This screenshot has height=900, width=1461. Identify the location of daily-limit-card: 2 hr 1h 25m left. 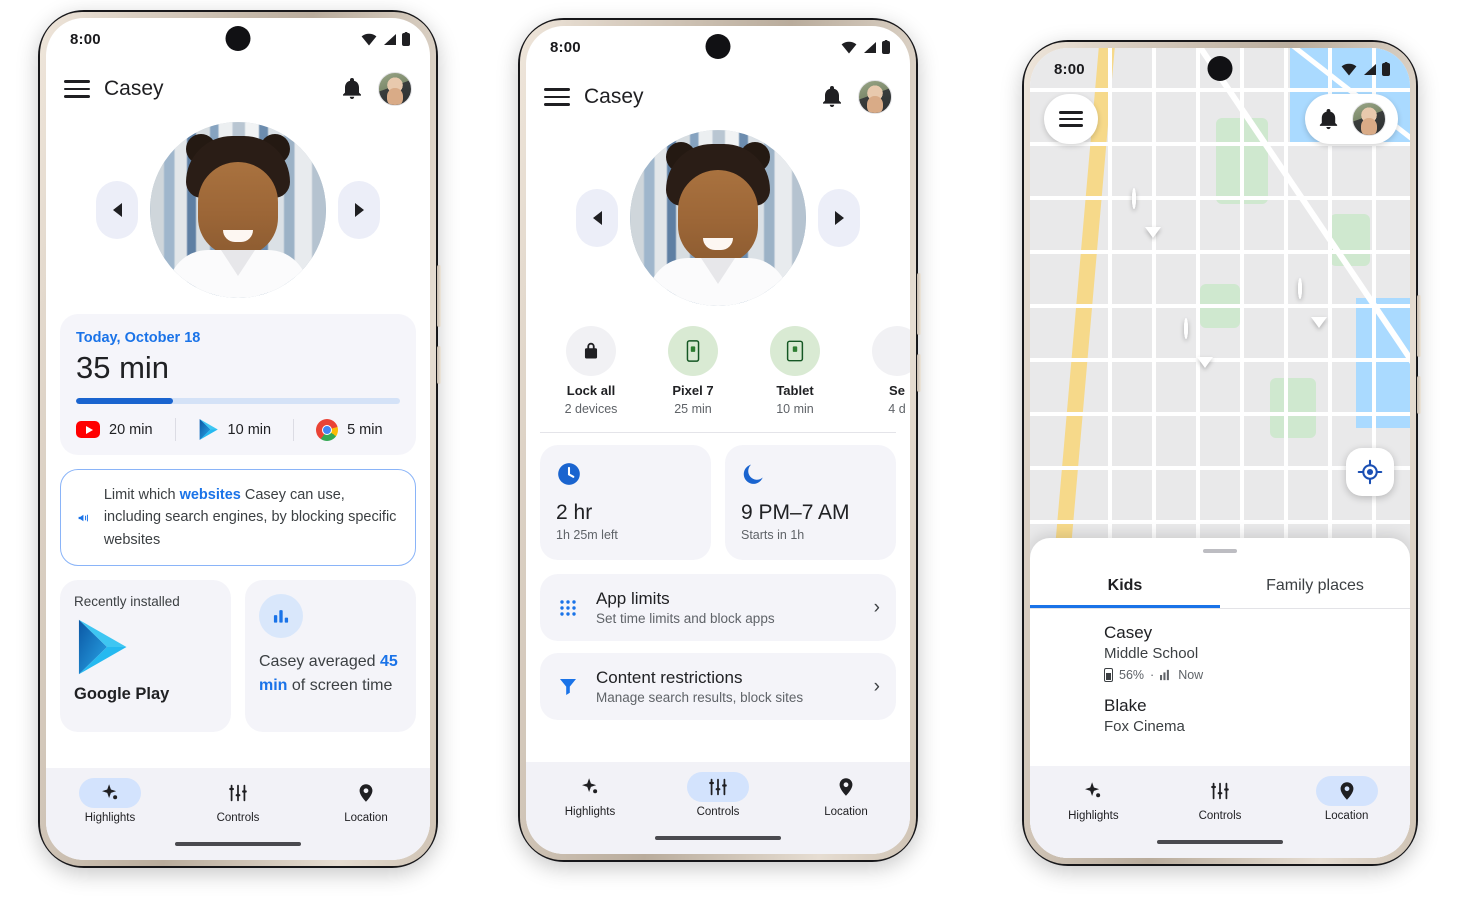
(625, 502).